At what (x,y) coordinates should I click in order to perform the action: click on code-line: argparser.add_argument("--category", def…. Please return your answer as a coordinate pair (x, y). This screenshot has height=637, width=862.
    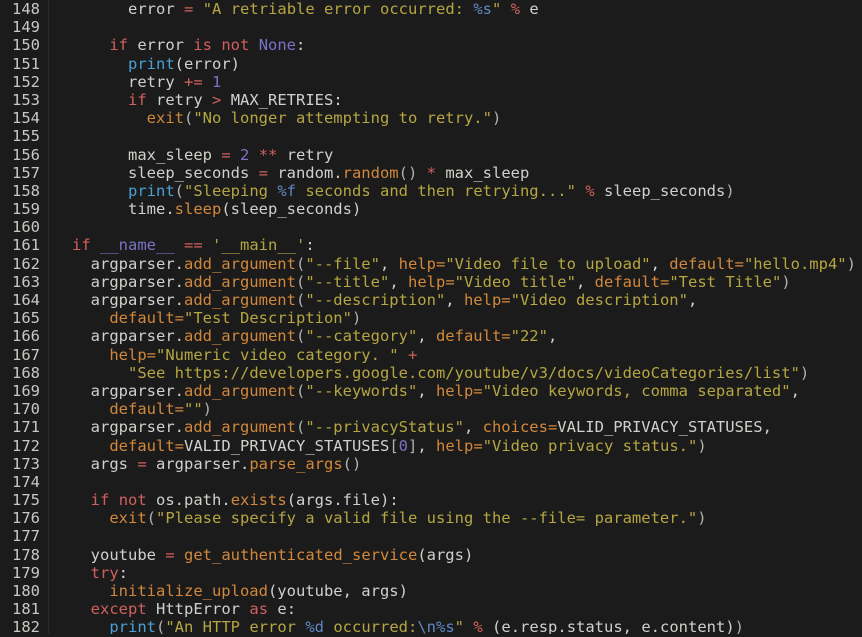
    Looking at the image, I should click on (467, 336).